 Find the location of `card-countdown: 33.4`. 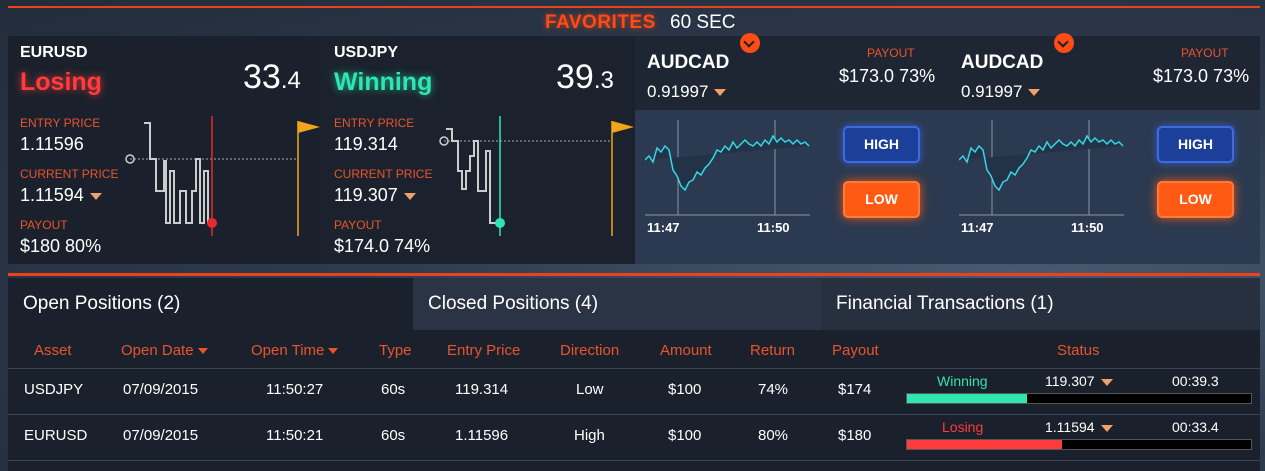

card-countdown: 33.4 is located at coordinates (272, 77).